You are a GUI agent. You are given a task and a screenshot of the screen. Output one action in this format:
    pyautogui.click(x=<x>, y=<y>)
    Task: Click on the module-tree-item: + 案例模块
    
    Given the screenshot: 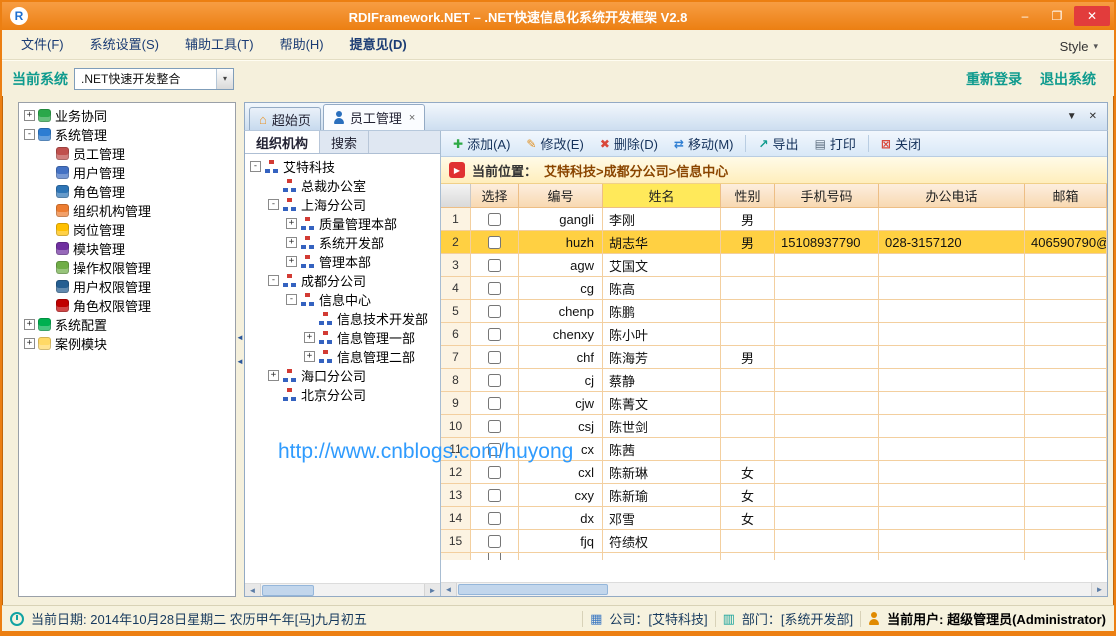 What is the action you would take?
    pyautogui.click(x=128, y=343)
    